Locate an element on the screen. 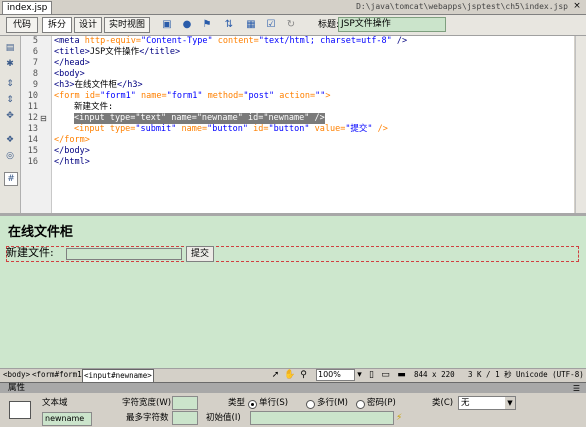 The height and width of the screenshot is (427, 586). tag-selector-input: <input#newname> is located at coordinates (118, 376).